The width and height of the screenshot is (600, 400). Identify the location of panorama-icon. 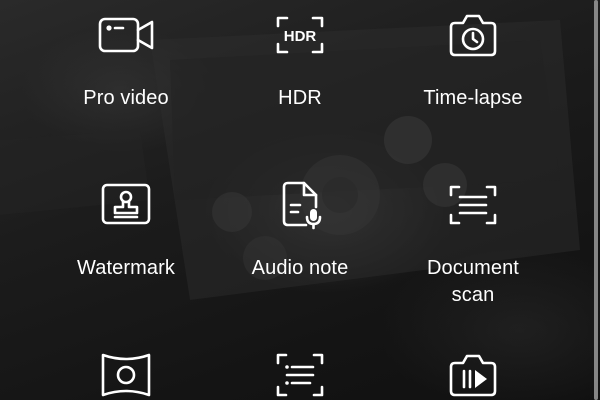
(126, 375).